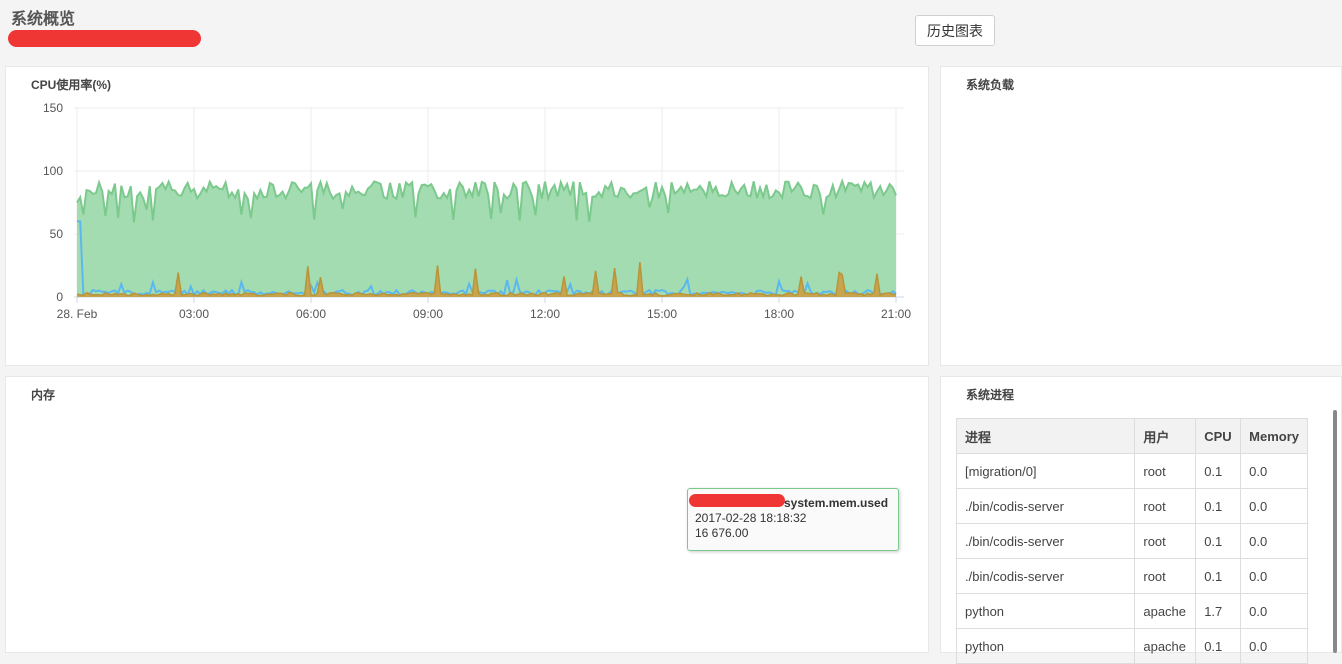 The height and width of the screenshot is (664, 1342). I want to click on cpu-x-tick: 15:00, so click(662, 314).